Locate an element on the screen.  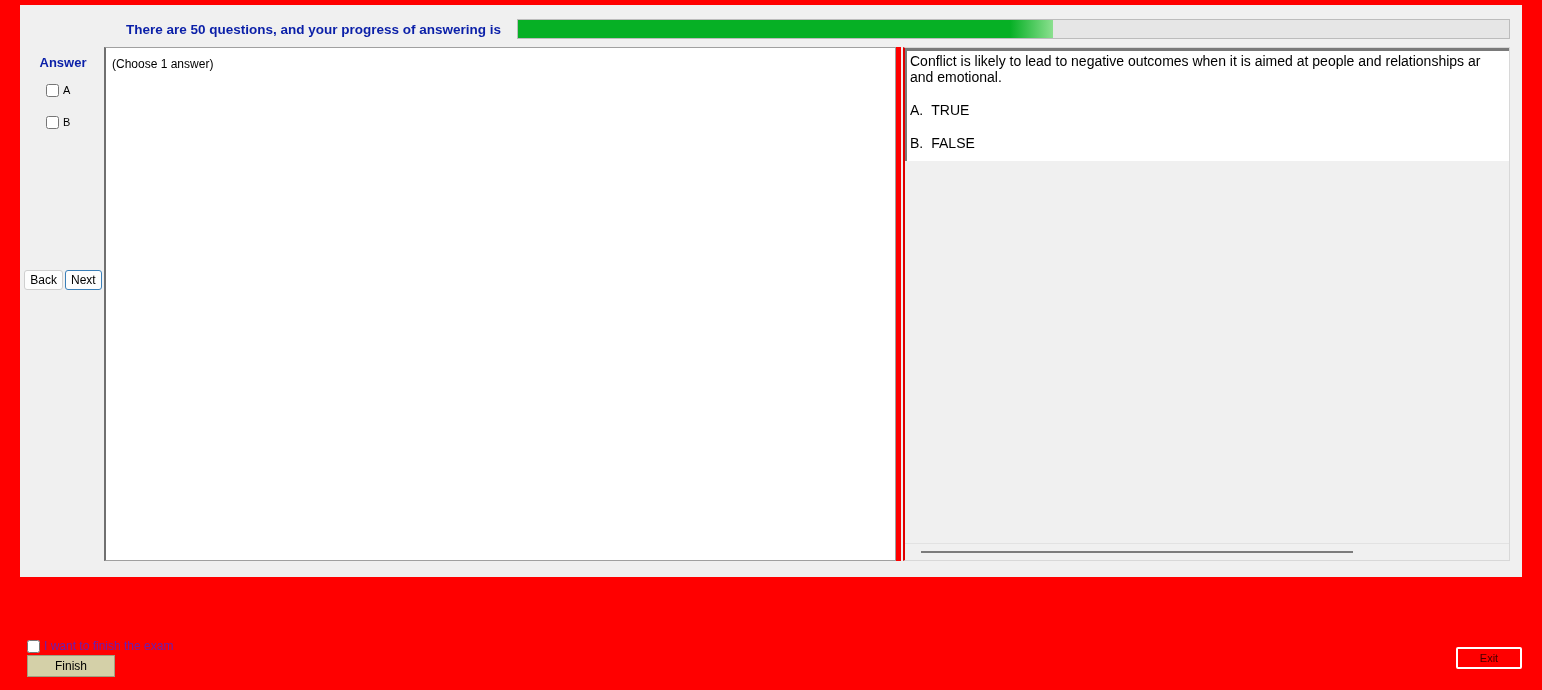
next-button: Next is located at coordinates (83, 280).